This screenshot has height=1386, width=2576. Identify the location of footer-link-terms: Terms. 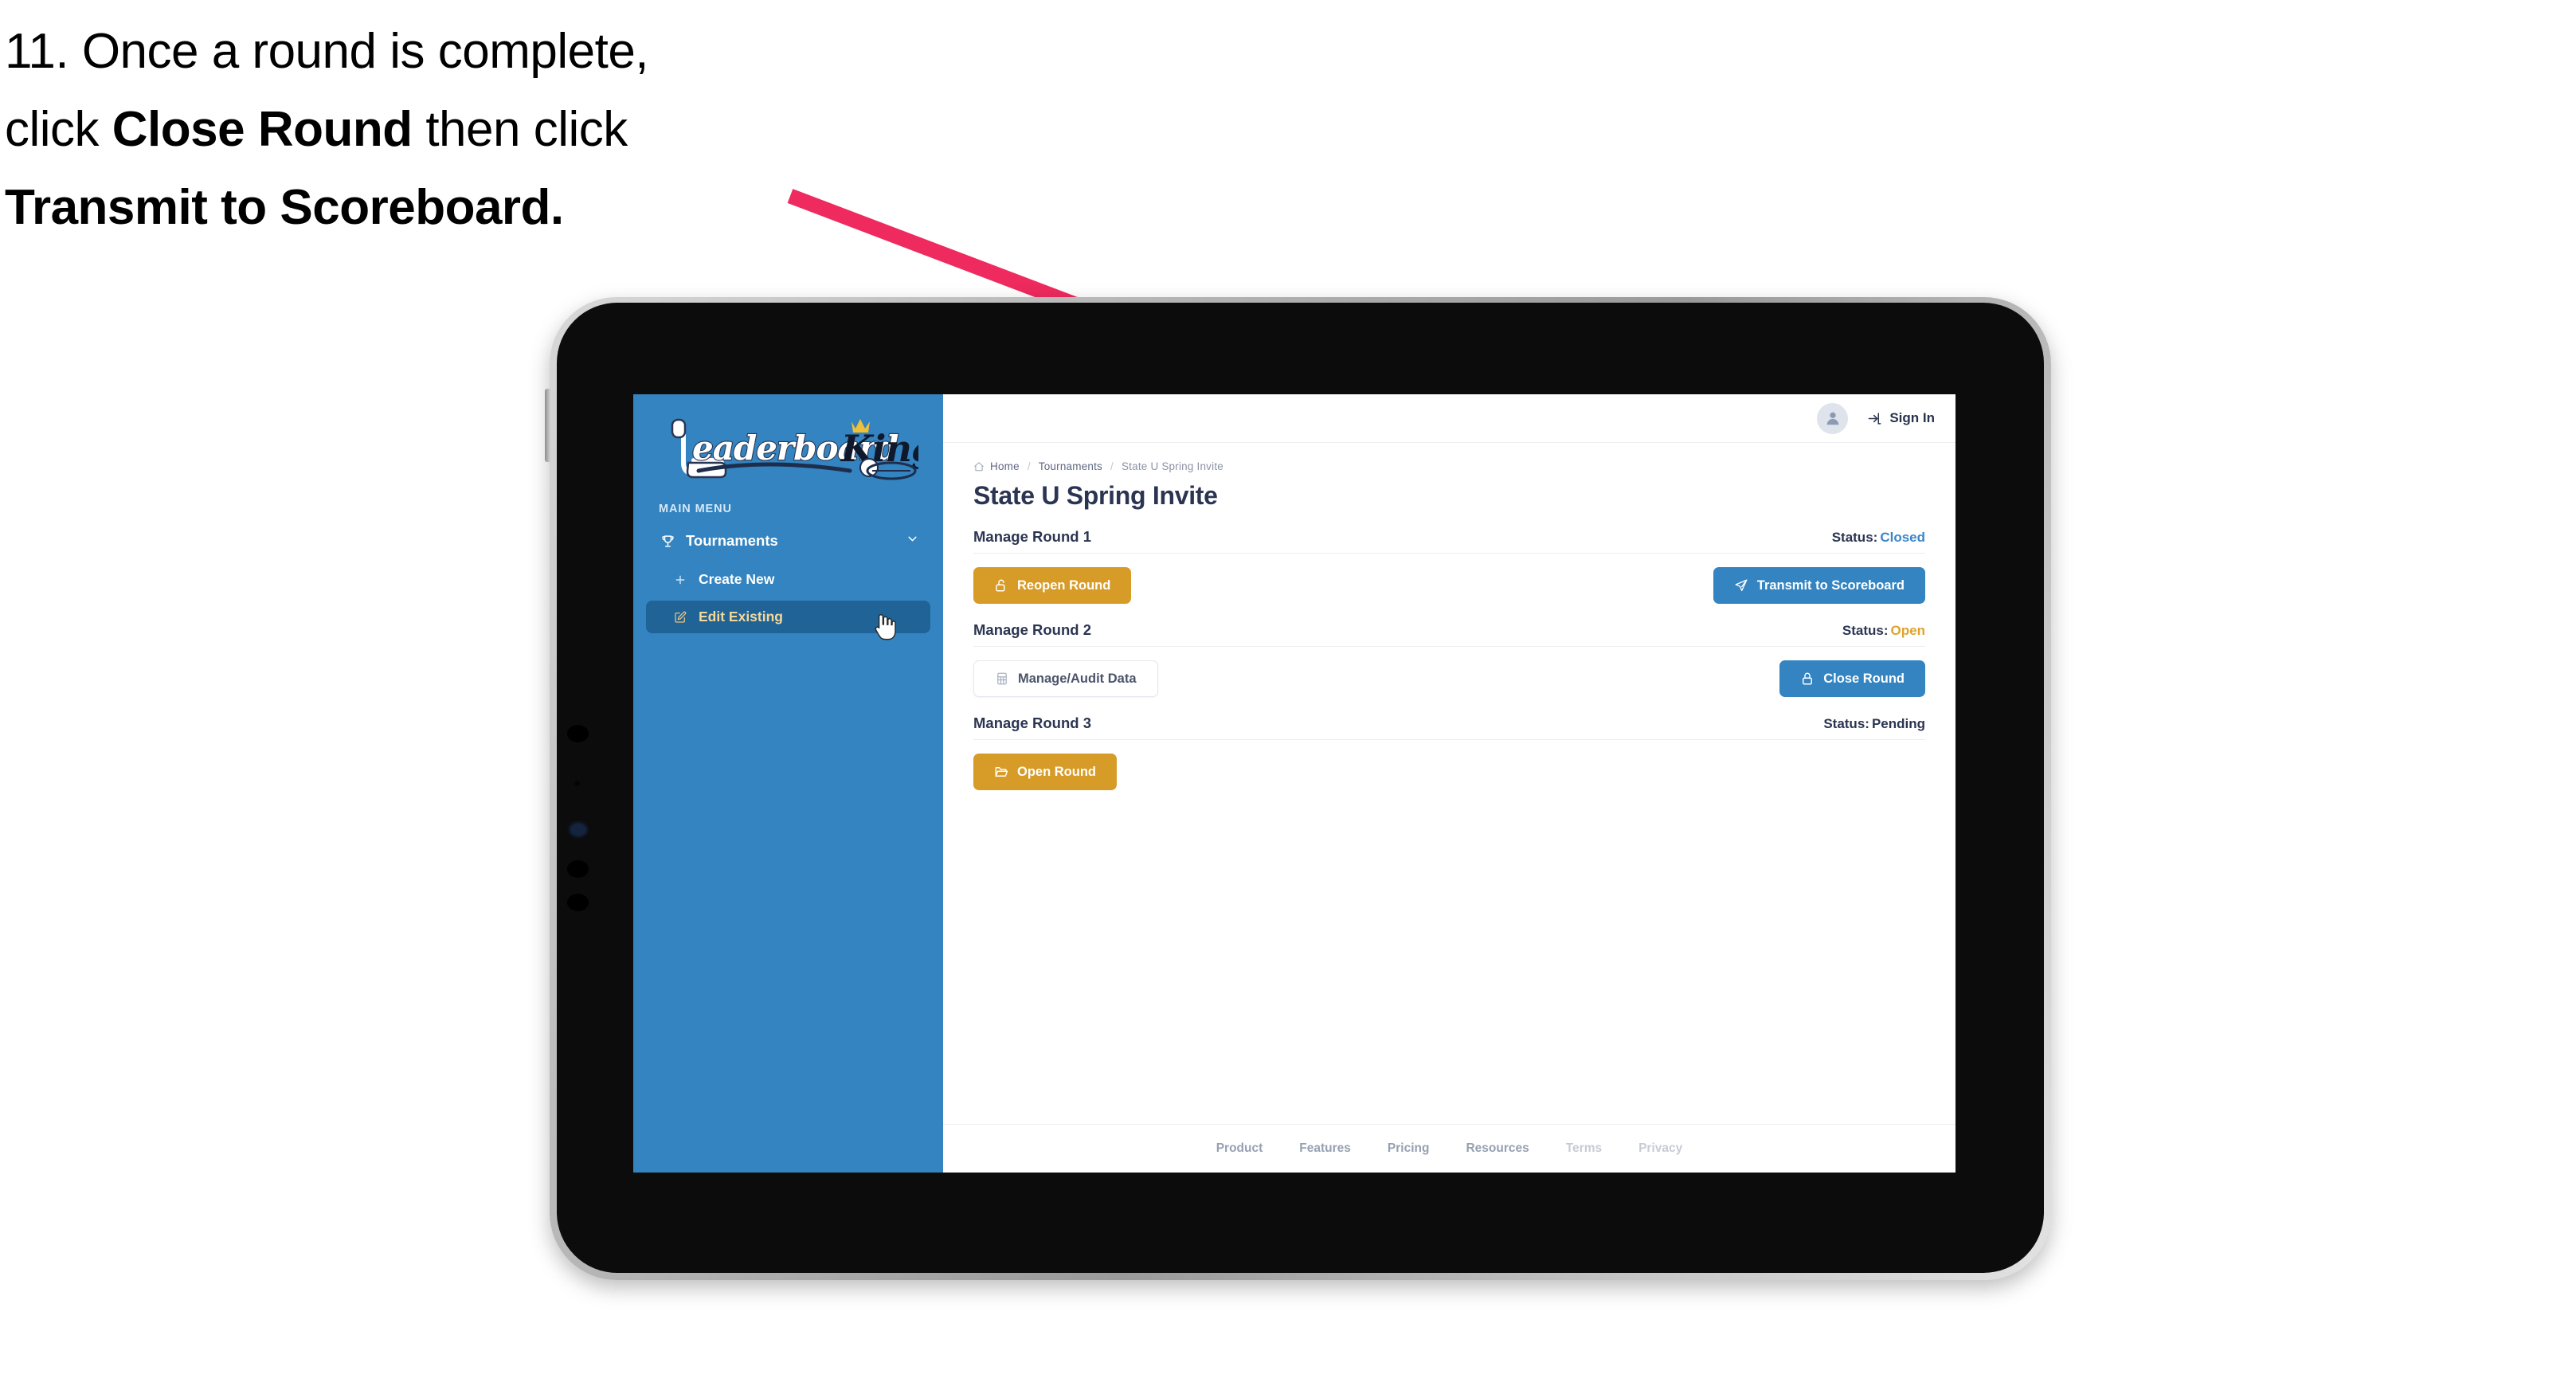
(1584, 1148).